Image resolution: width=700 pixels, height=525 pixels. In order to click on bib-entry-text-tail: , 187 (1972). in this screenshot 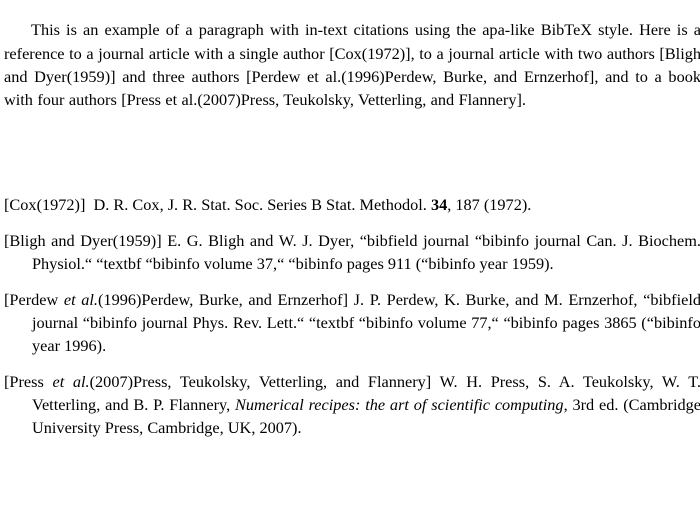, I will do `click(489, 204)`.